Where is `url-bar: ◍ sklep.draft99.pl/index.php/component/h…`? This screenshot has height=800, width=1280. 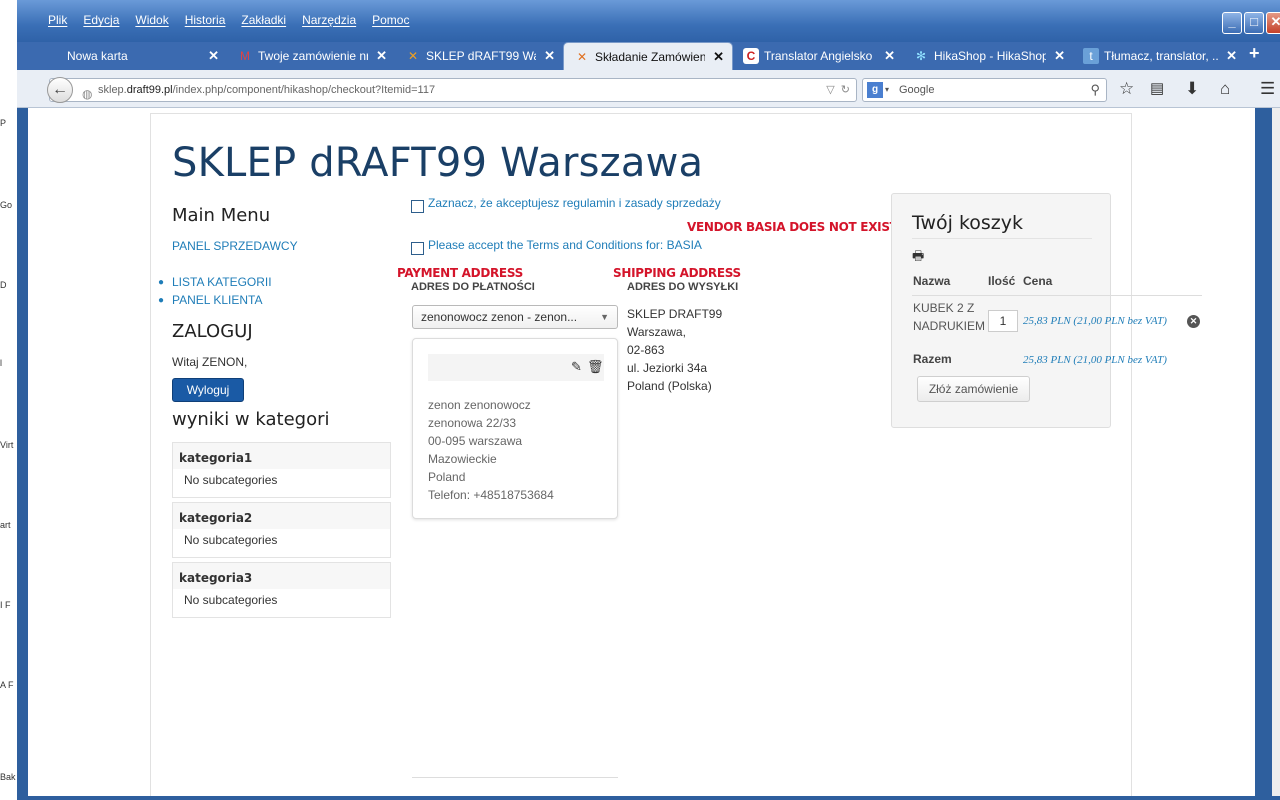 url-bar: ◍ sklep.draft99.pl/index.php/component/h… is located at coordinates (453, 90).